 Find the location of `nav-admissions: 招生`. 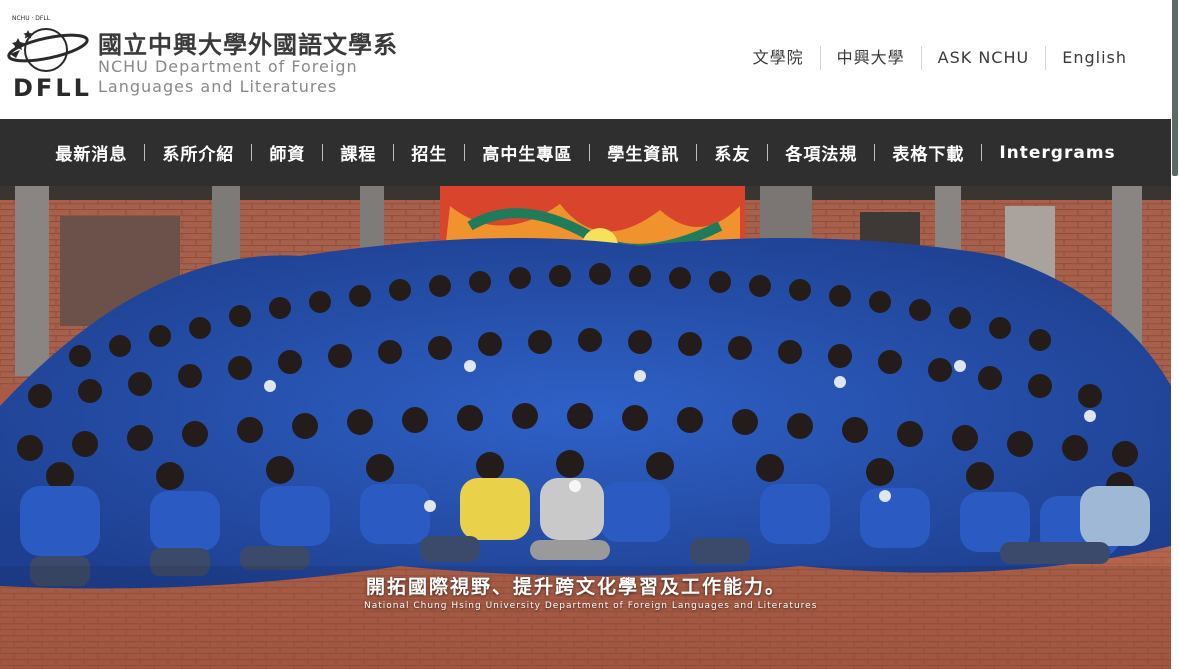

nav-admissions: 招生 is located at coordinates (429, 152).